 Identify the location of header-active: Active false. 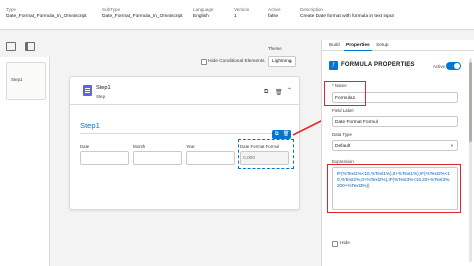
(274, 13).